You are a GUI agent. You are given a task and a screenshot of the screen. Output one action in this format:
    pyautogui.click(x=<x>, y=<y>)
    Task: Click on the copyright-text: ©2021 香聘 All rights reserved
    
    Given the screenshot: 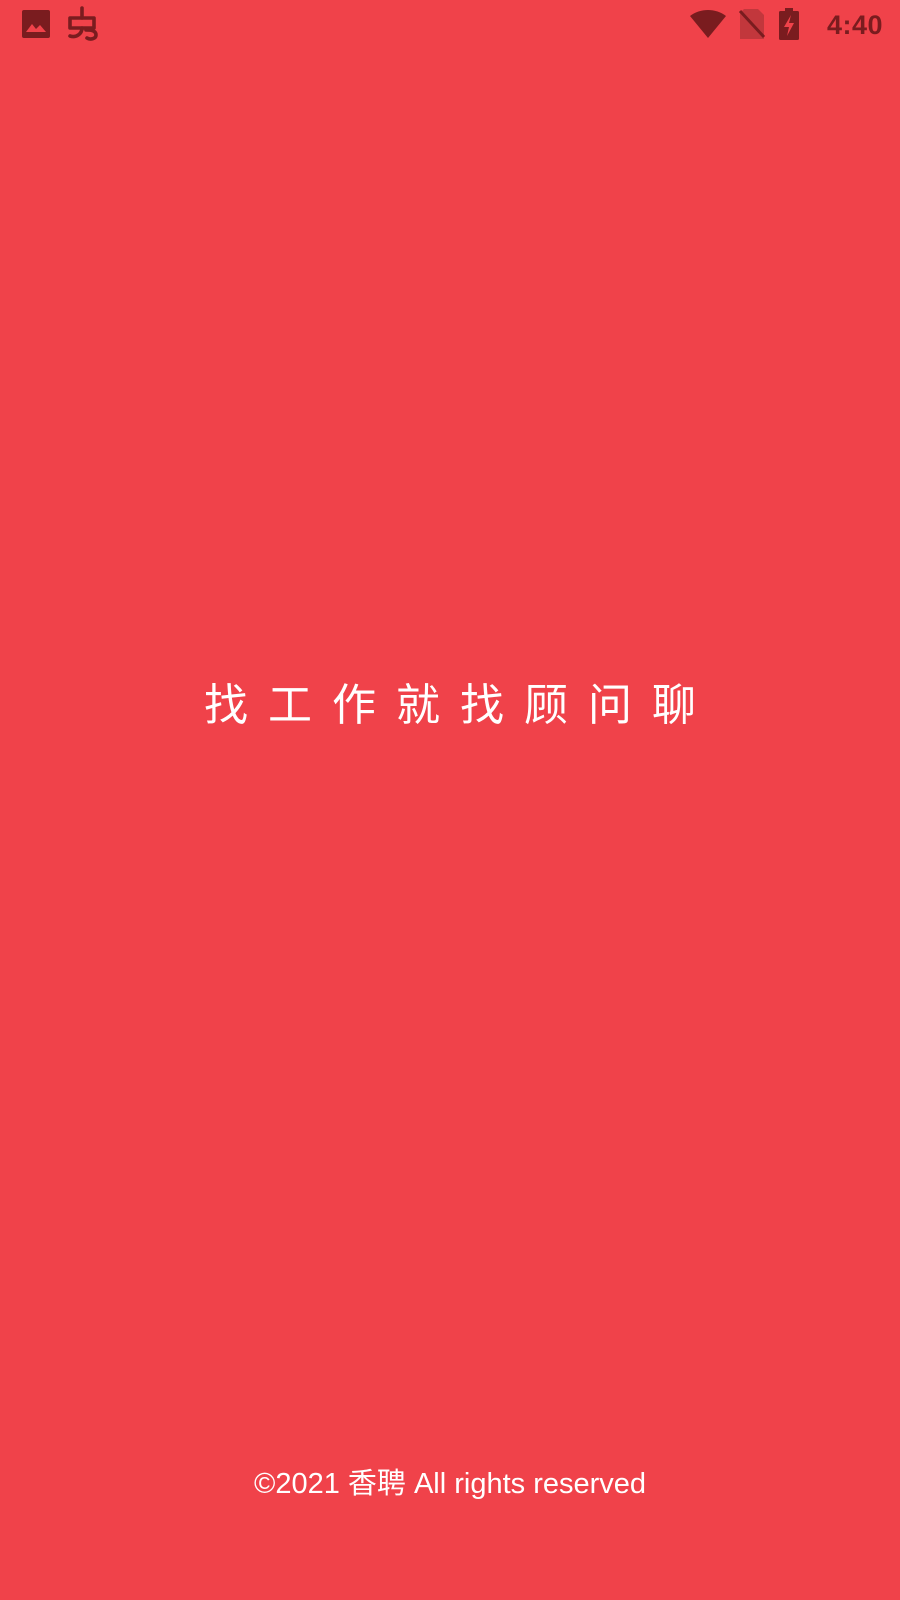 What is the action you would take?
    pyautogui.click(x=450, y=1484)
    